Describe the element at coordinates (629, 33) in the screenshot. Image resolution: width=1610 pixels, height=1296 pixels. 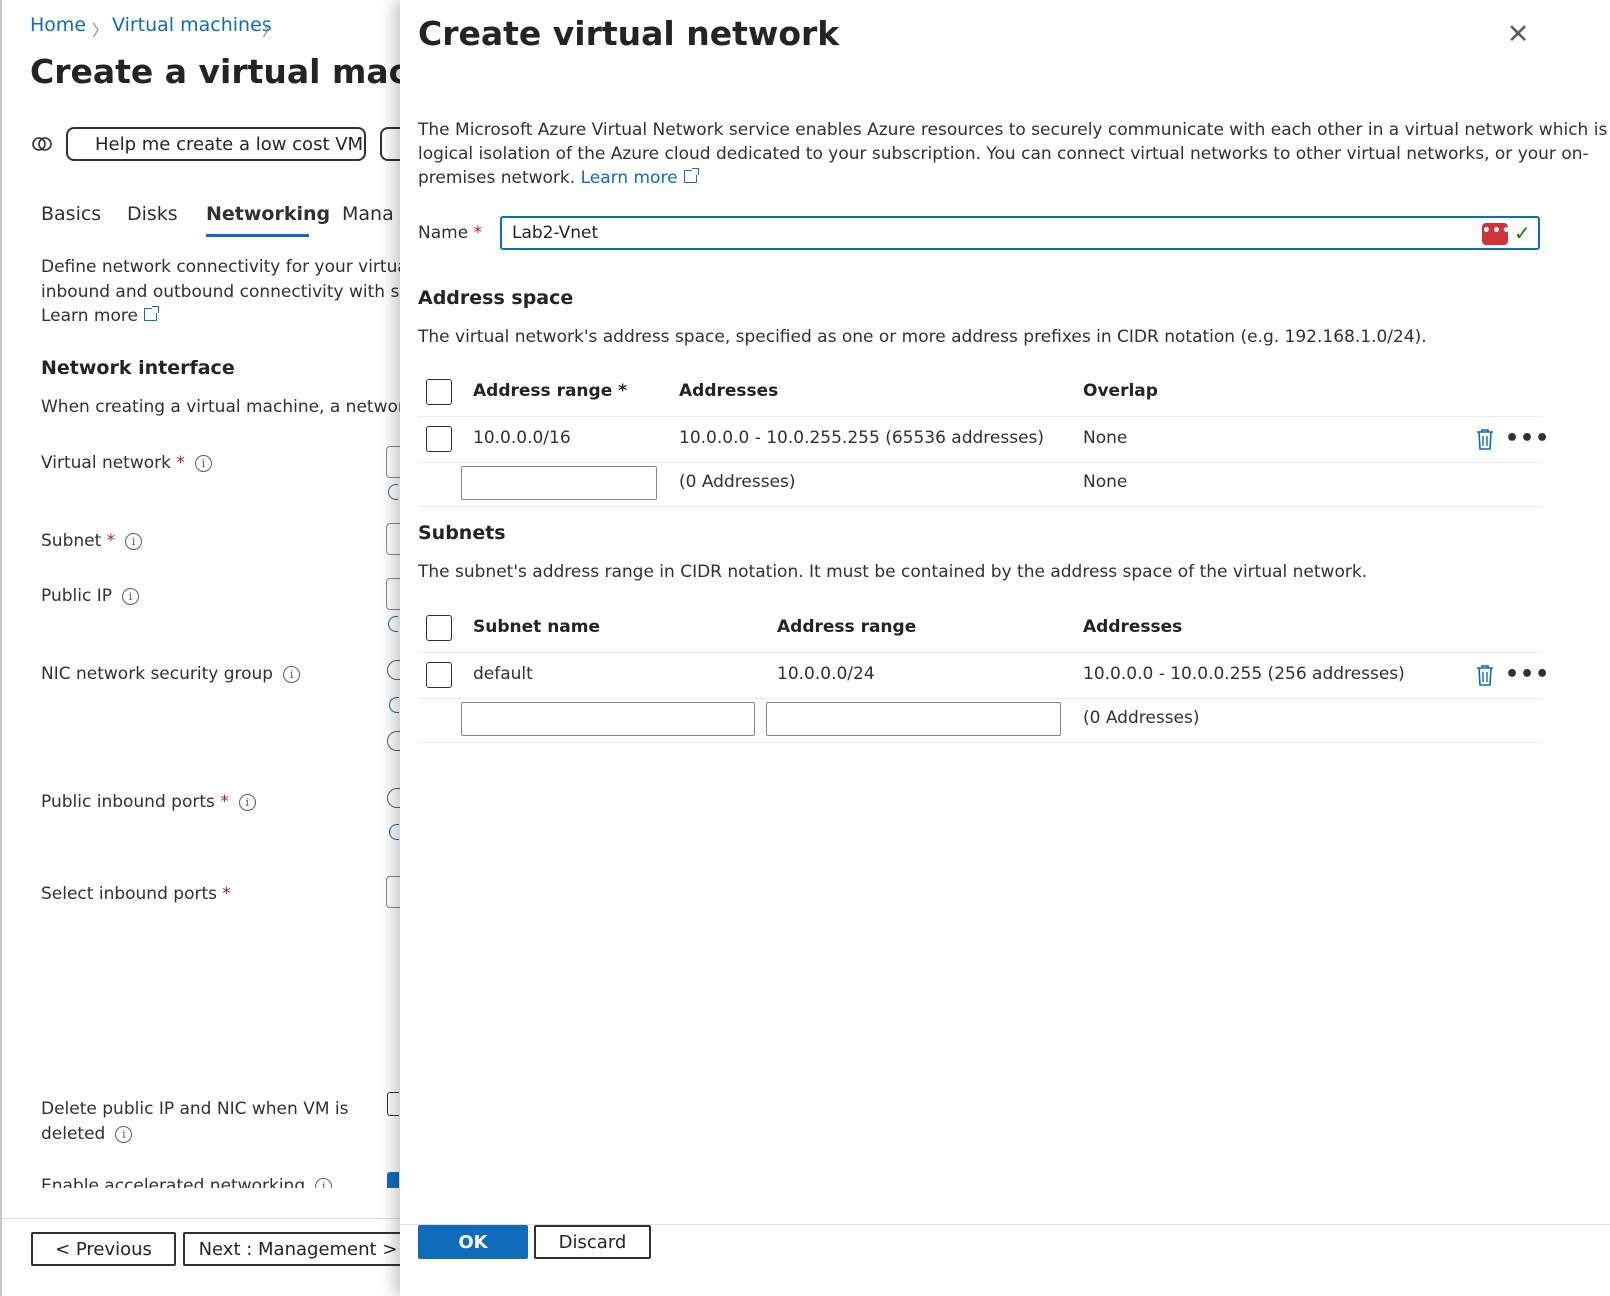
I see `panel-title: Create virtual network` at that location.